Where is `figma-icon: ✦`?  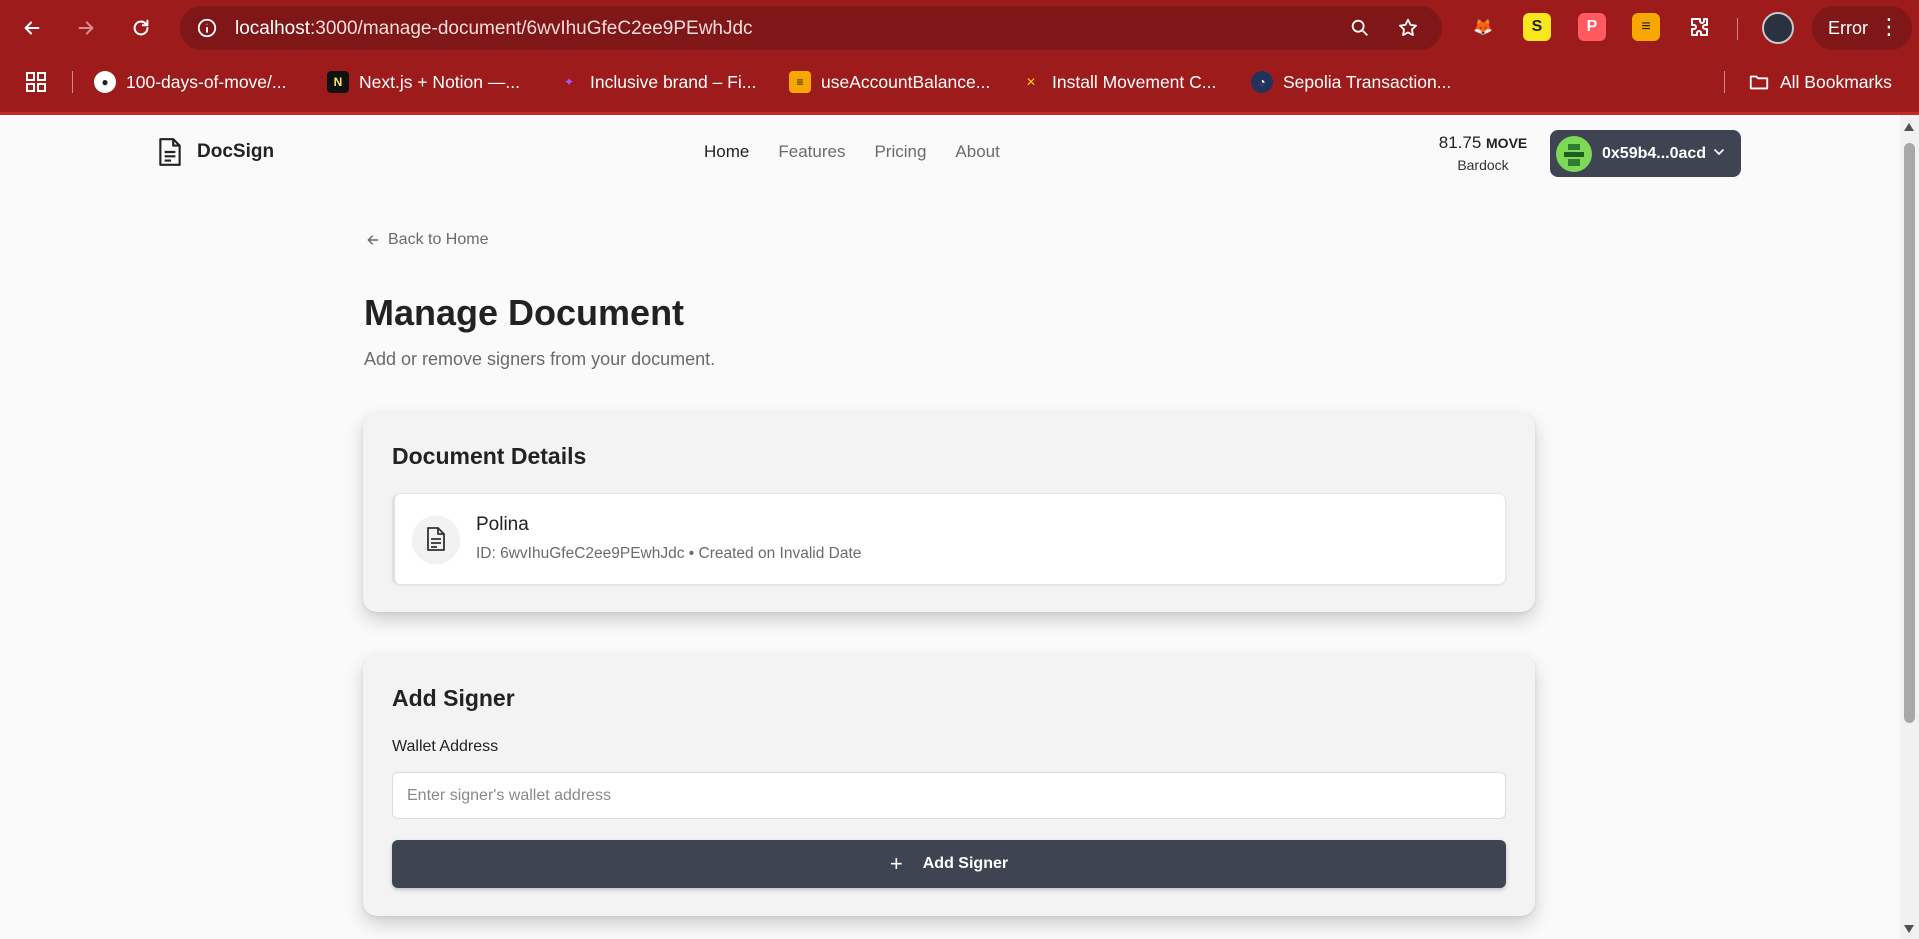
figma-icon: ✦ is located at coordinates (569, 82).